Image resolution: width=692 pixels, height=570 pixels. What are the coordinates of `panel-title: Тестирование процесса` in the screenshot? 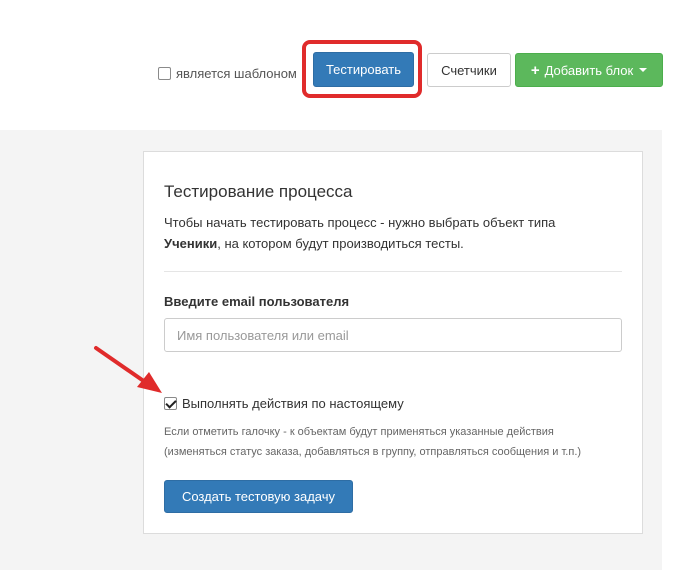 It's located at (258, 191).